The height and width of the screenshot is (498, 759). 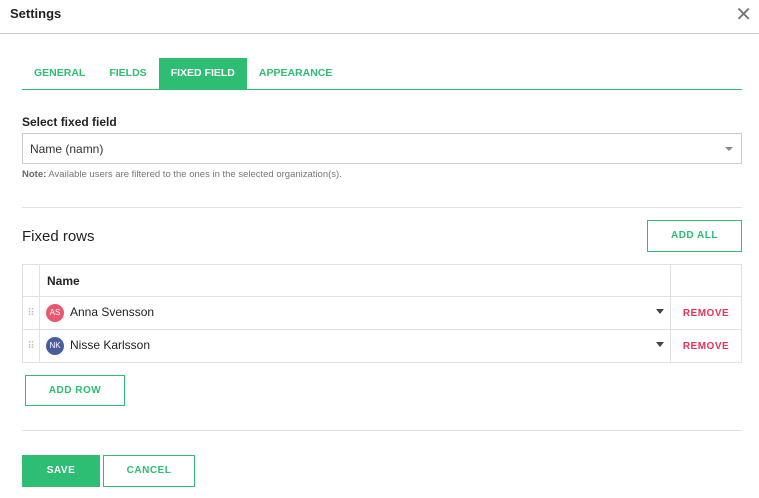 What do you see at coordinates (379, 17) in the screenshot?
I see `dialog-header: Settings ✕` at bounding box center [379, 17].